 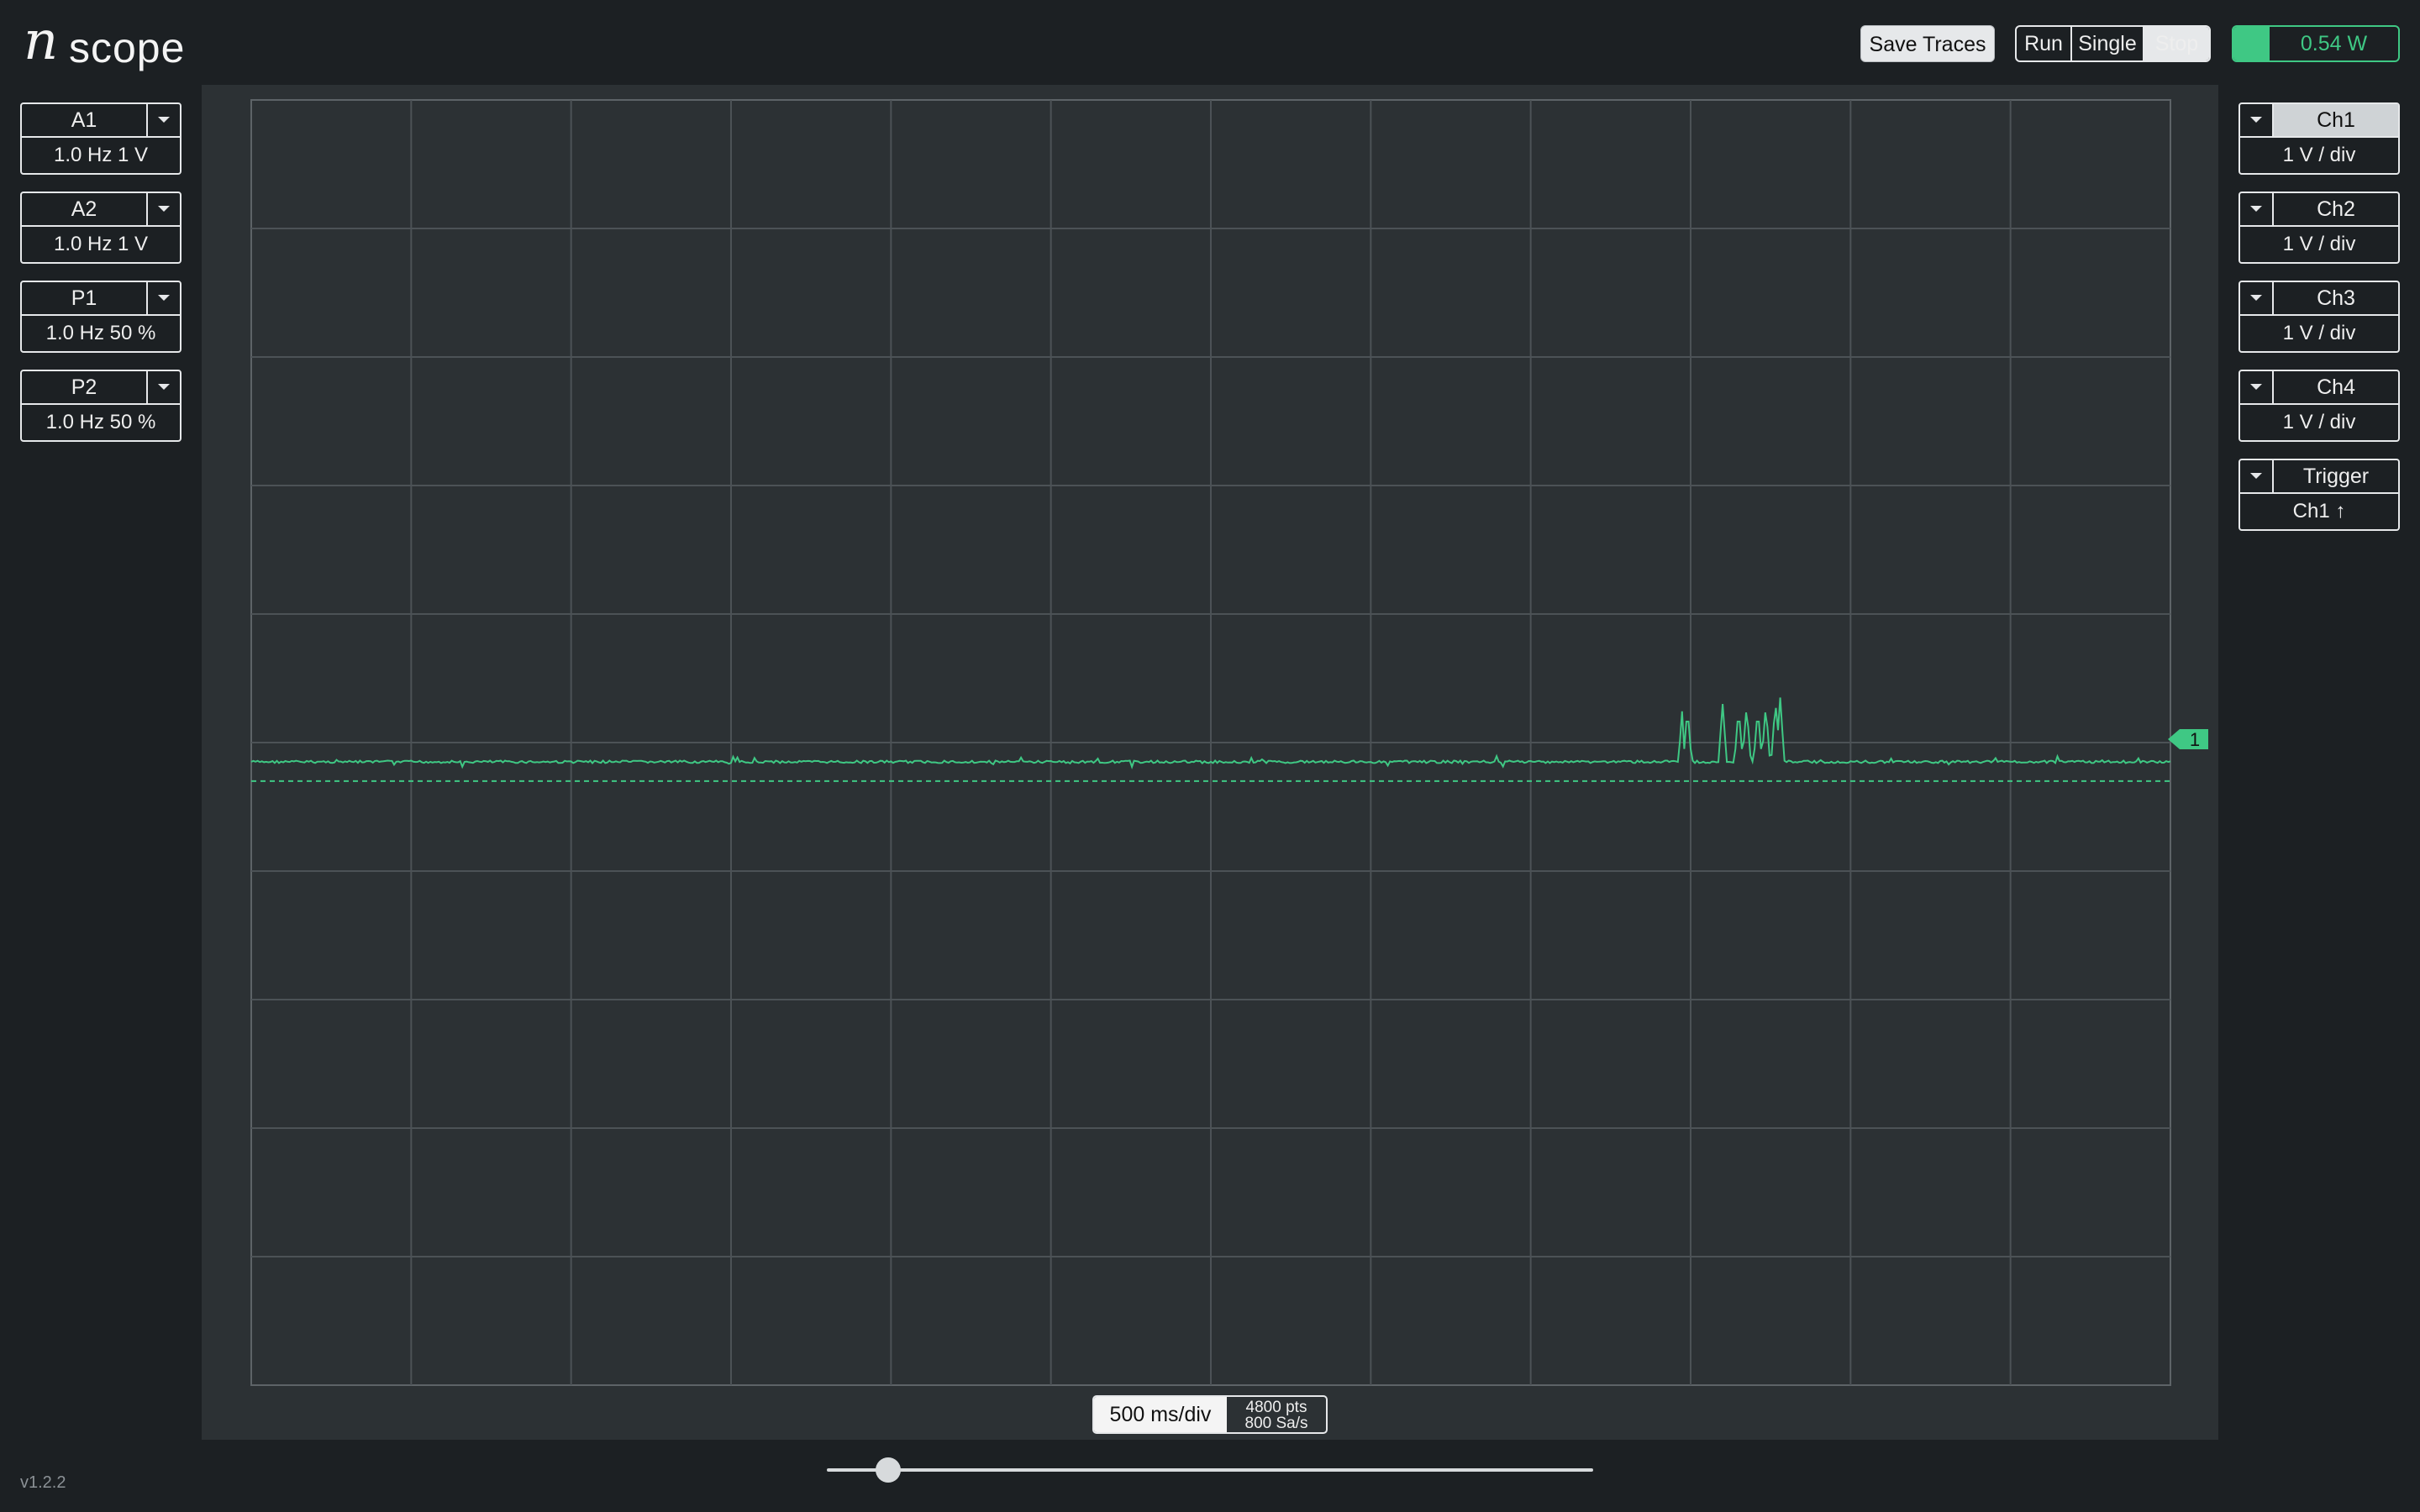 I want to click on timebase-control: 500 ms/div 4800 pts 800 Sa/s, so click(x=1210, y=1414).